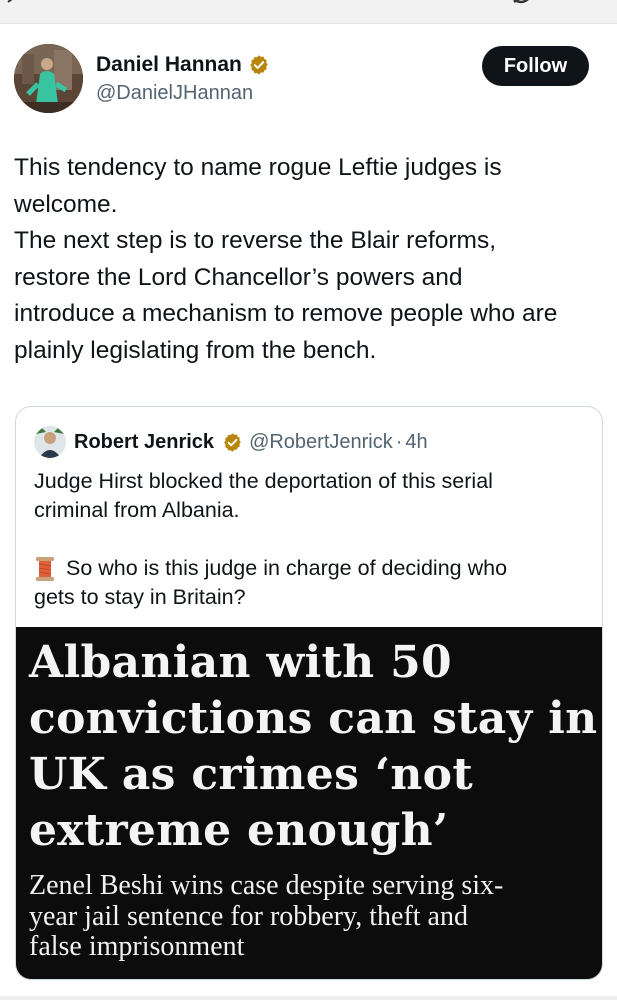 The width and height of the screenshot is (617, 1000). Describe the element at coordinates (416, 442) in the screenshot. I see `quoted-timestamp: 4h` at that location.